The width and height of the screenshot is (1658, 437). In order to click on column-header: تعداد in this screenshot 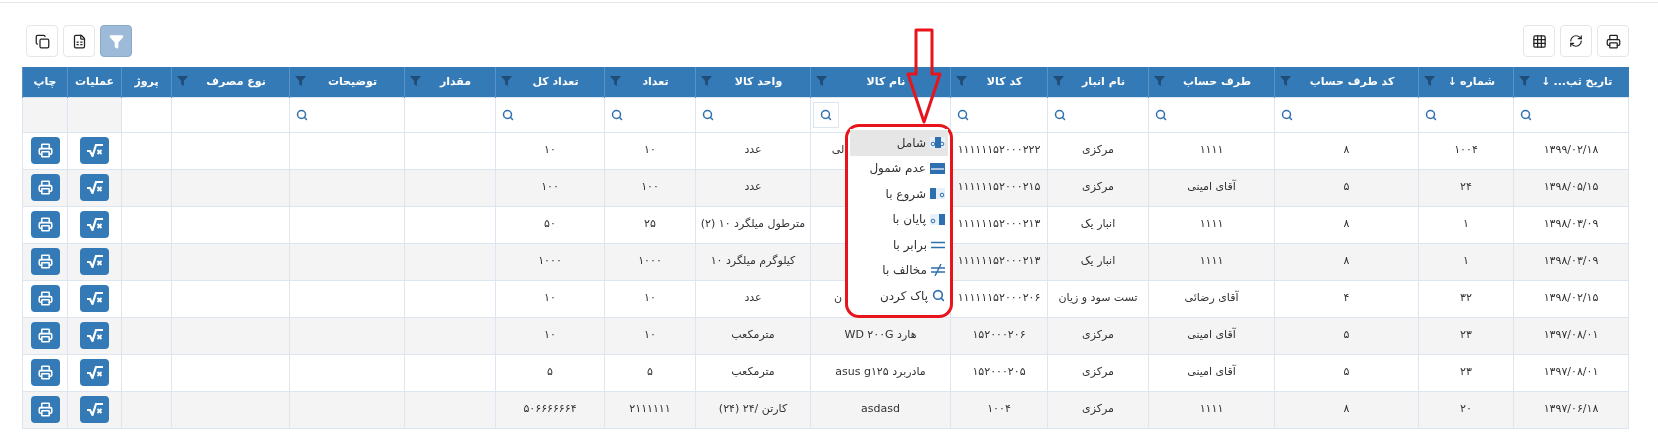, I will do `click(655, 81)`.